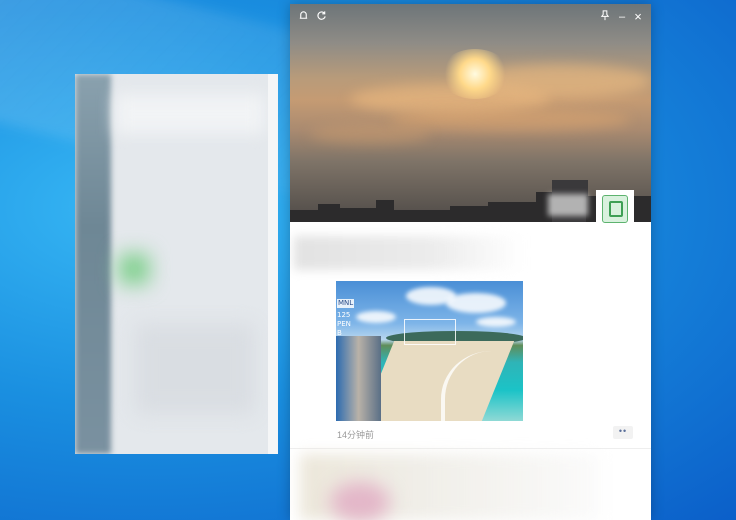 The image size is (736, 520). Describe the element at coordinates (195, 369) in the screenshot. I see `background-window-content` at that location.